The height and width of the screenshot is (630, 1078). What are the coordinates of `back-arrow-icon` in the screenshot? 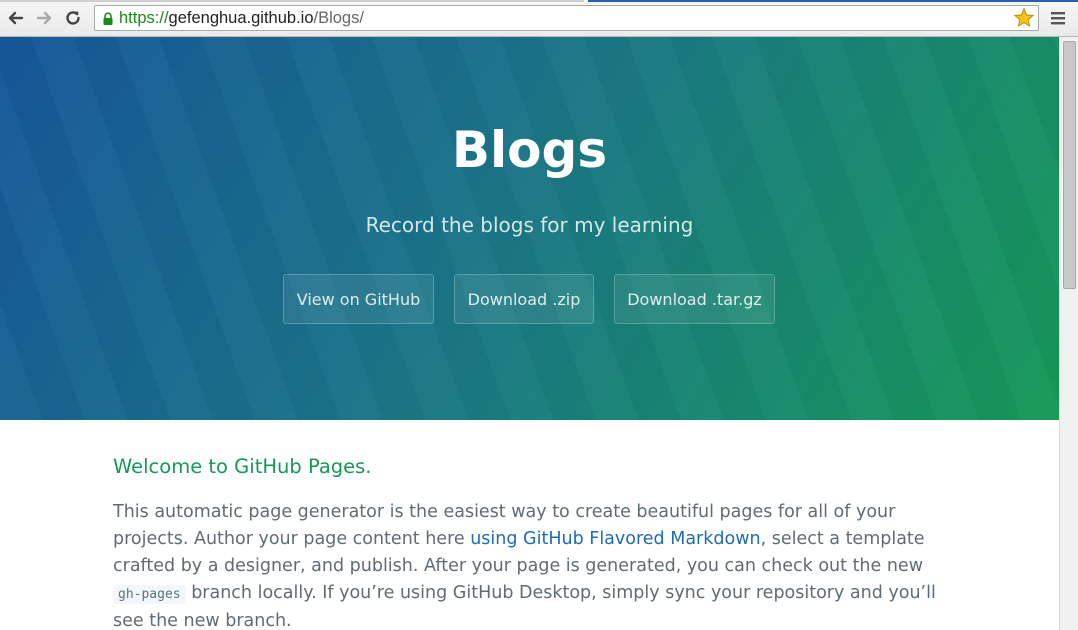 It's located at (16, 18).